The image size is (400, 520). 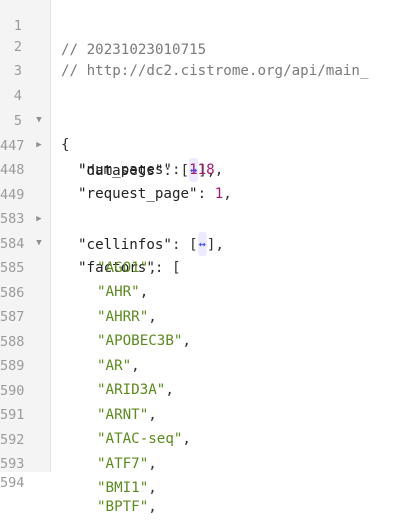 I want to click on line-number: 594, so click(x=12, y=482).